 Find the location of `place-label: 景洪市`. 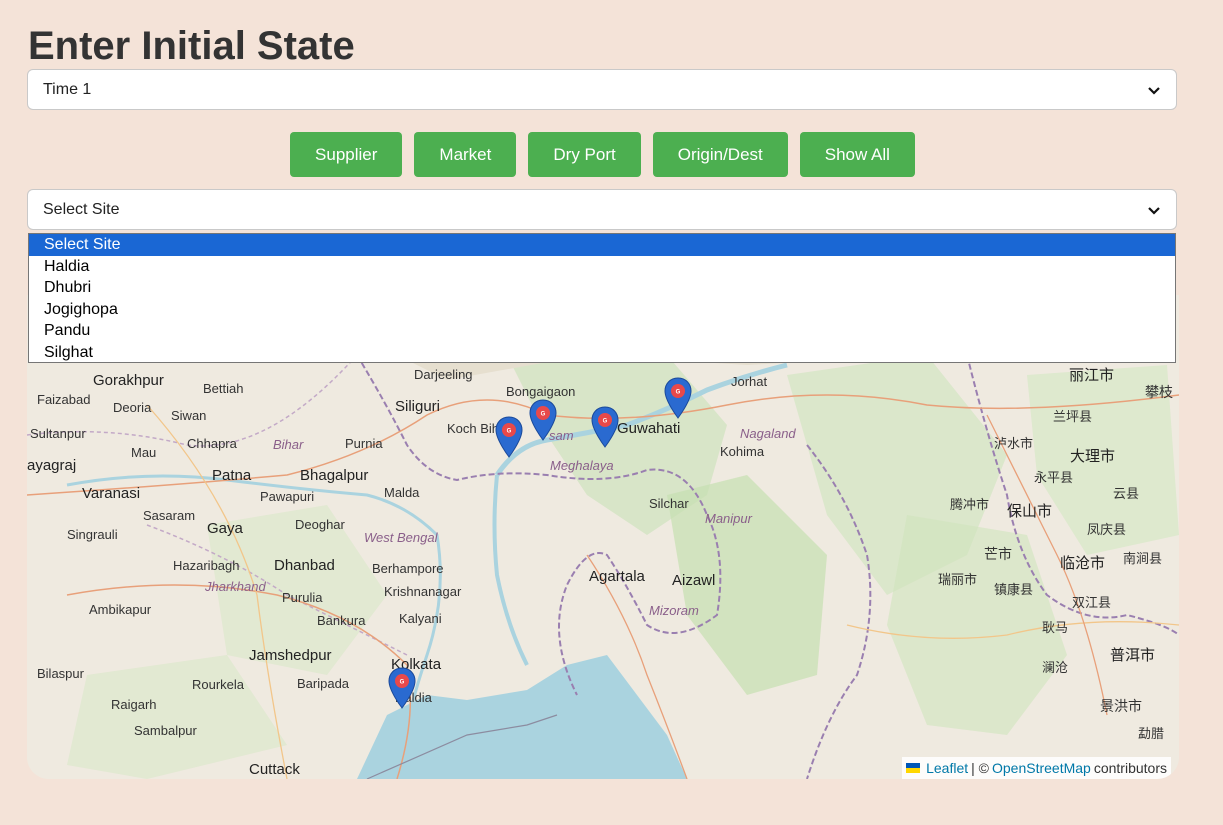

place-label: 景洪市 is located at coordinates (1121, 706).